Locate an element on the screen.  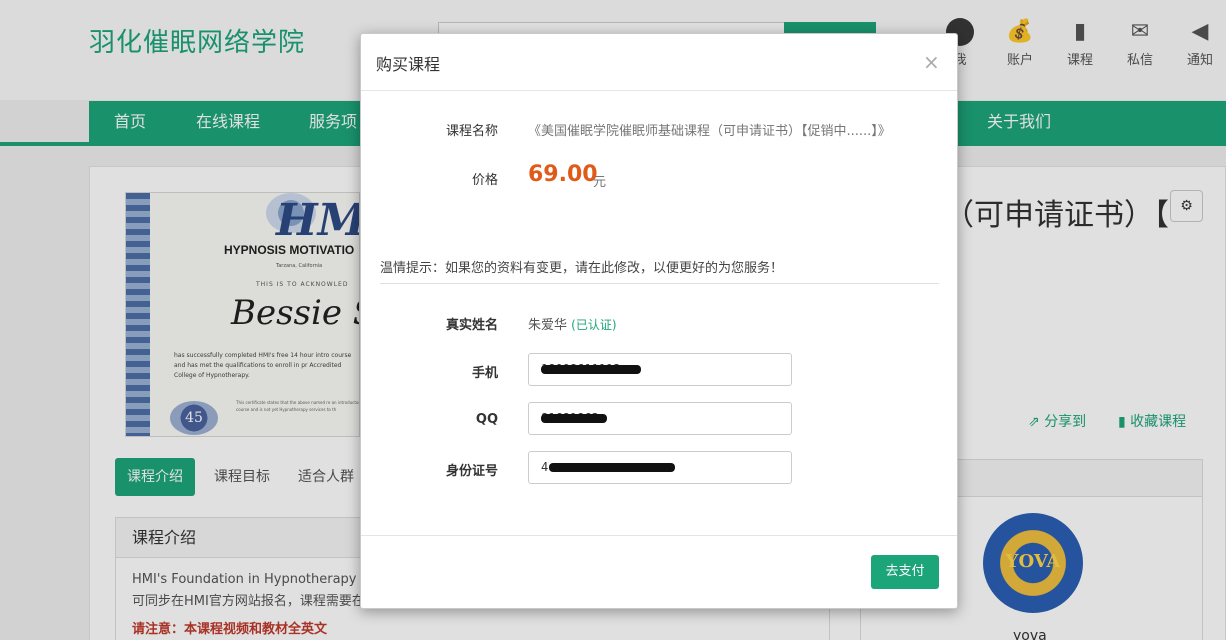
id-number-field: 4 is located at coordinates (660, 467).